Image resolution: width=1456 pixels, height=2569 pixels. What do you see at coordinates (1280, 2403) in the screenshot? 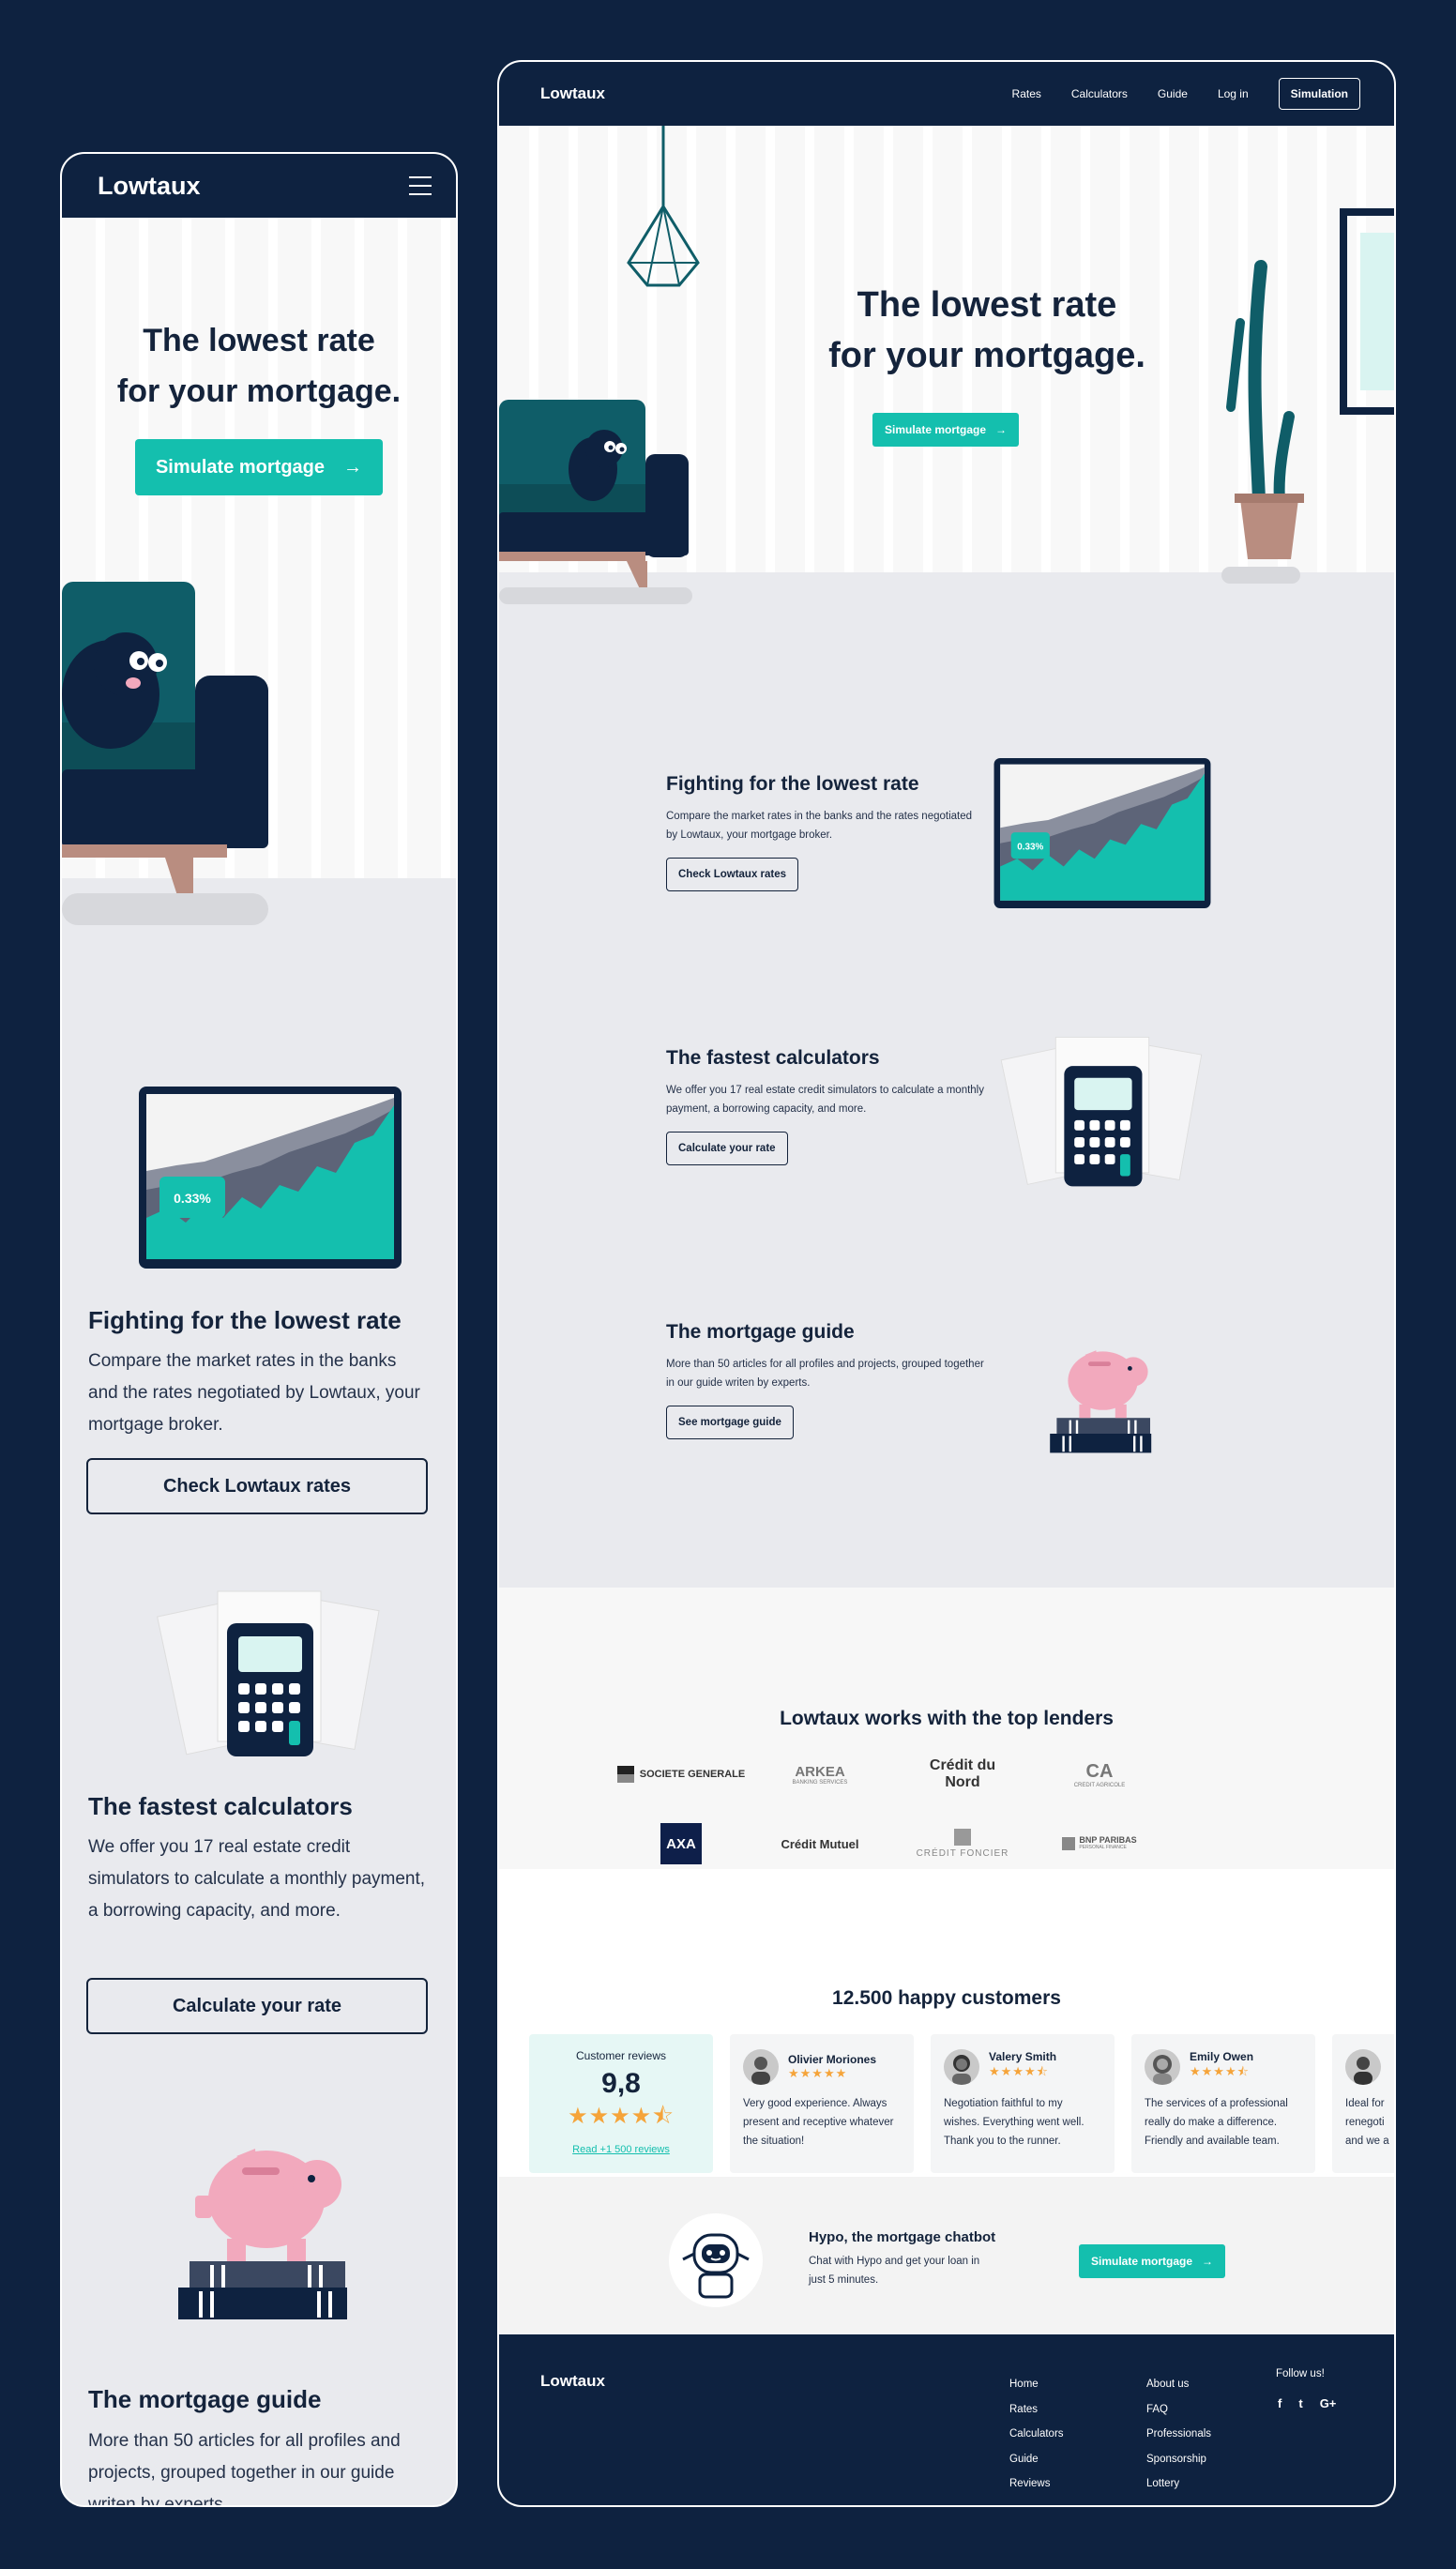
I see `facebook-icon: f` at bounding box center [1280, 2403].